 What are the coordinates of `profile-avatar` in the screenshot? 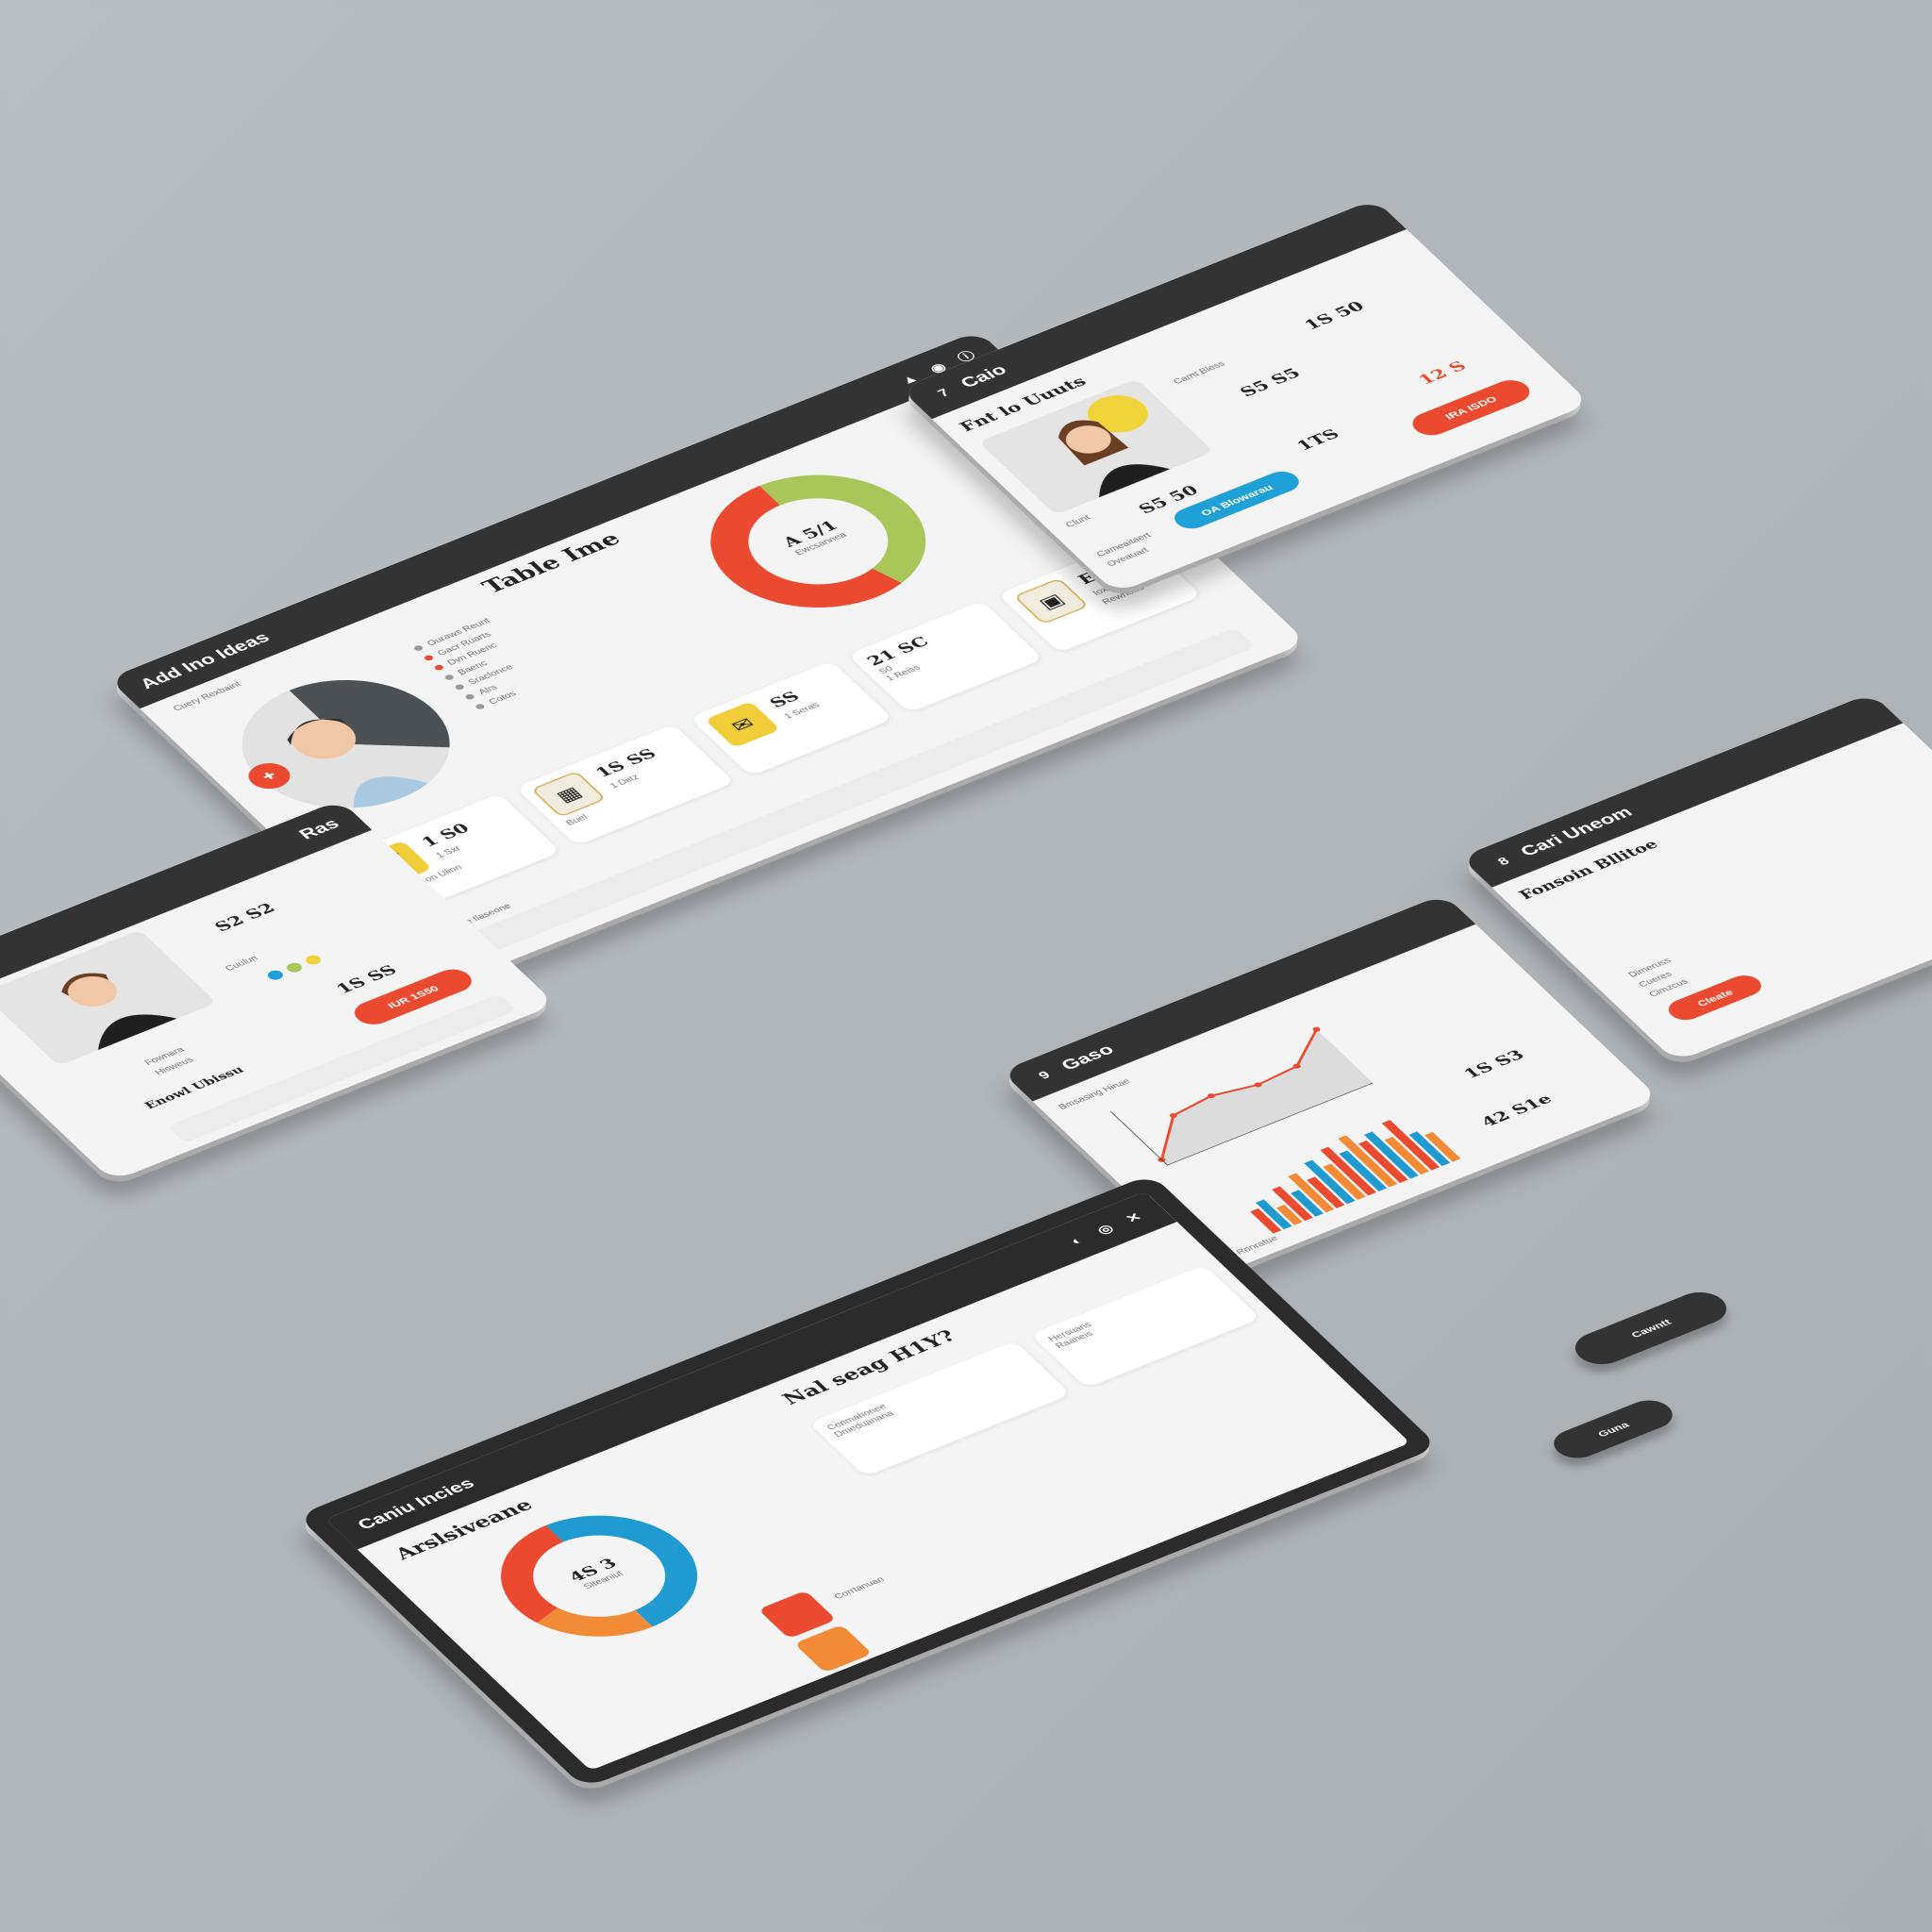 It's located at (346, 745).